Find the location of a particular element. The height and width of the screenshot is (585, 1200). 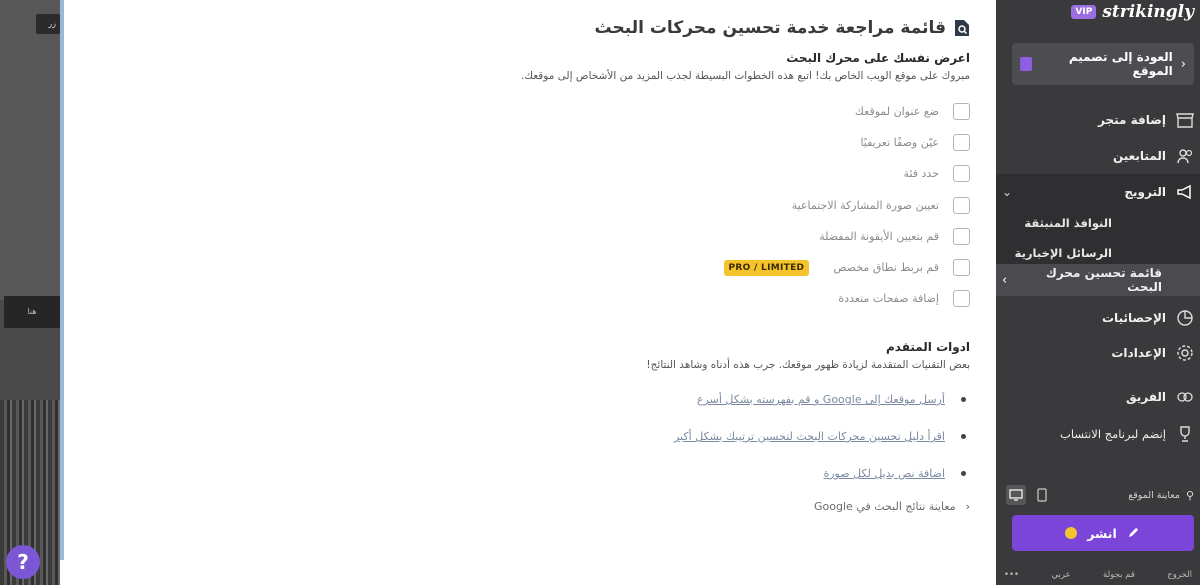

users-icon is located at coordinates (1185, 156).